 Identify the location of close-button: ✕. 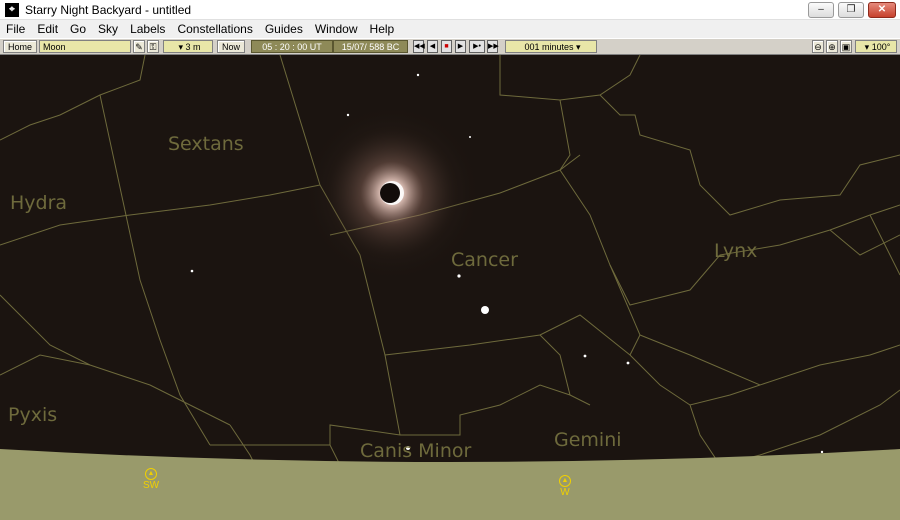
(882, 10).